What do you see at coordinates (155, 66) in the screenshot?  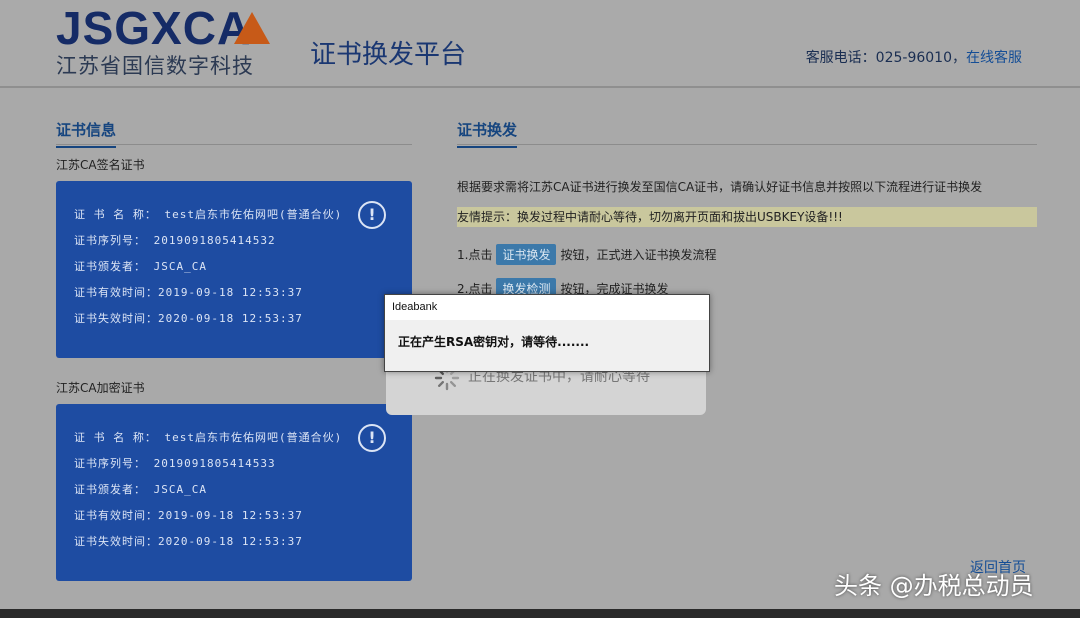 I see `company-name: 江苏省国信数字科技` at bounding box center [155, 66].